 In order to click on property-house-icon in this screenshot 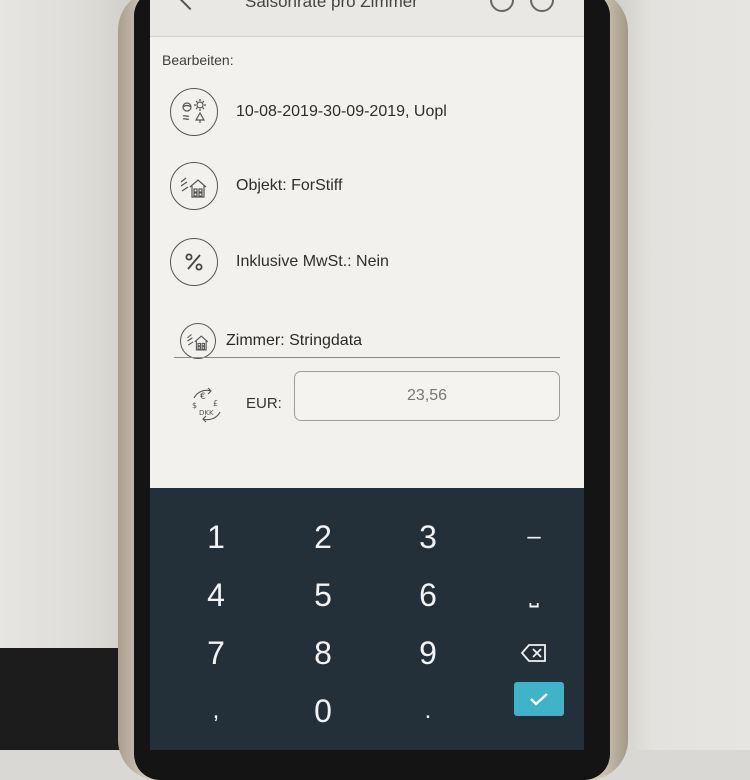, I will do `click(194, 186)`.